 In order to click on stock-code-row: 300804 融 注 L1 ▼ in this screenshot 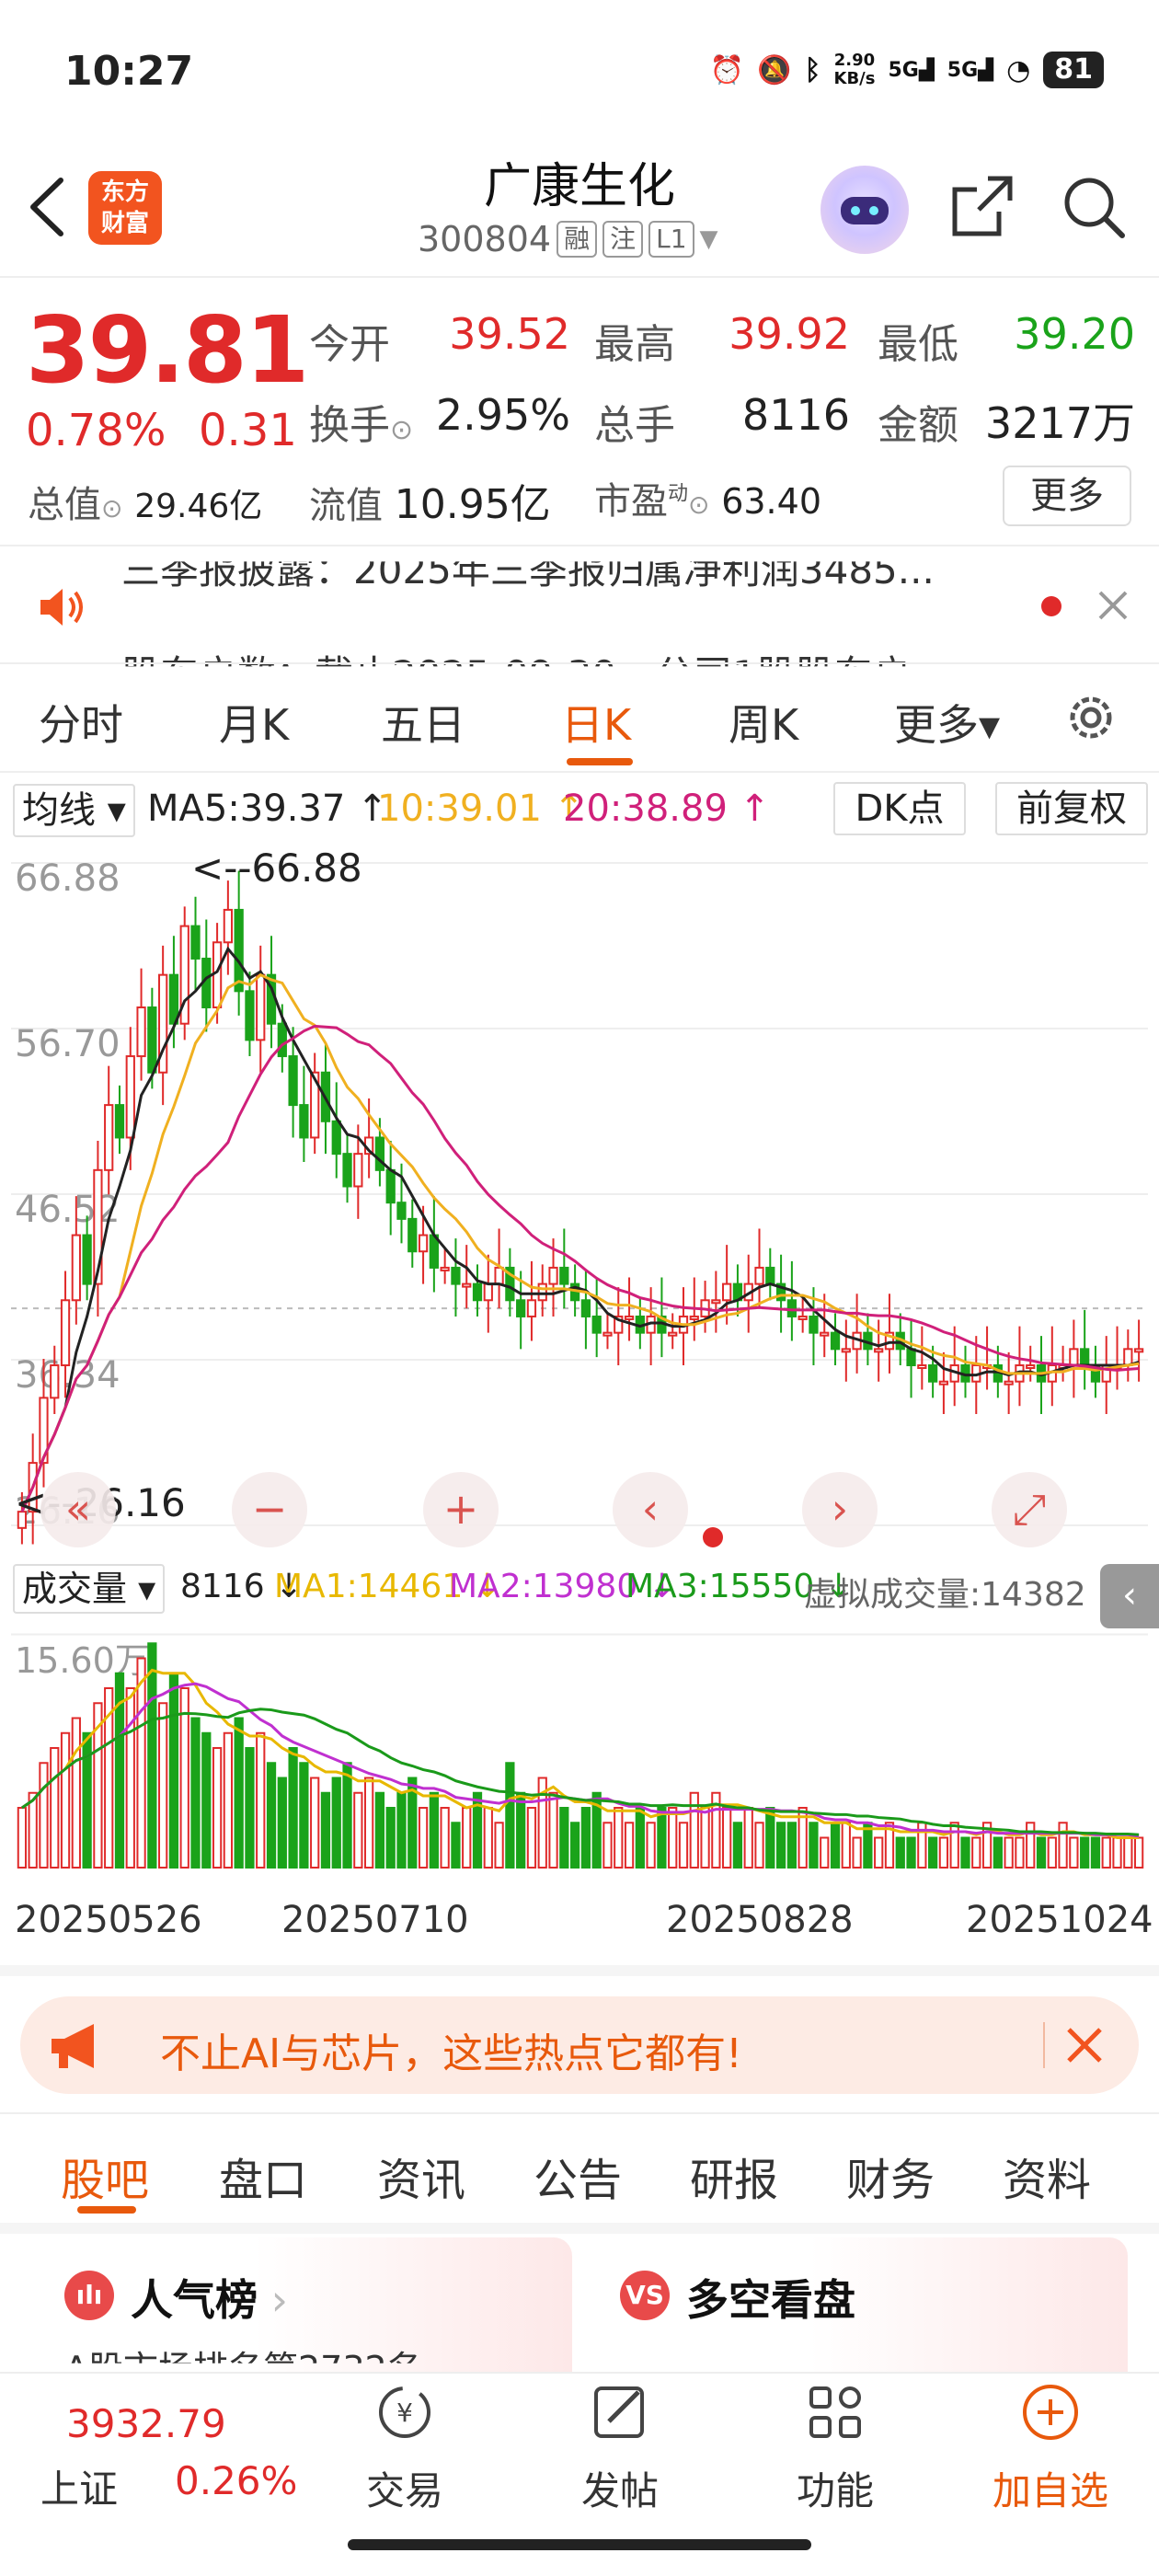, I will do `click(568, 239)`.